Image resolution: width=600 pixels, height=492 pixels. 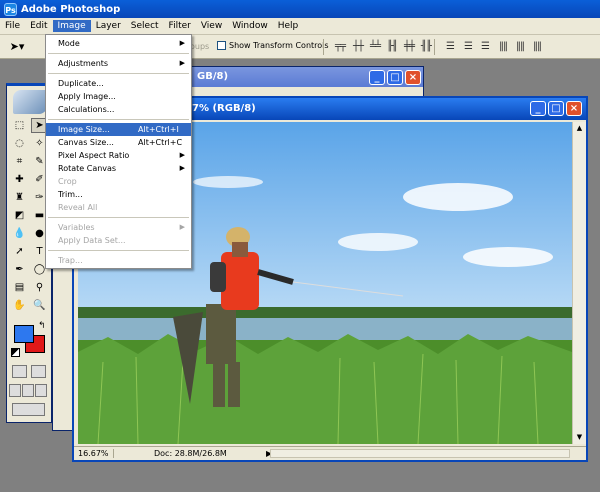 I want to click on scroll-down-icon: ▼, so click(x=579, y=437).